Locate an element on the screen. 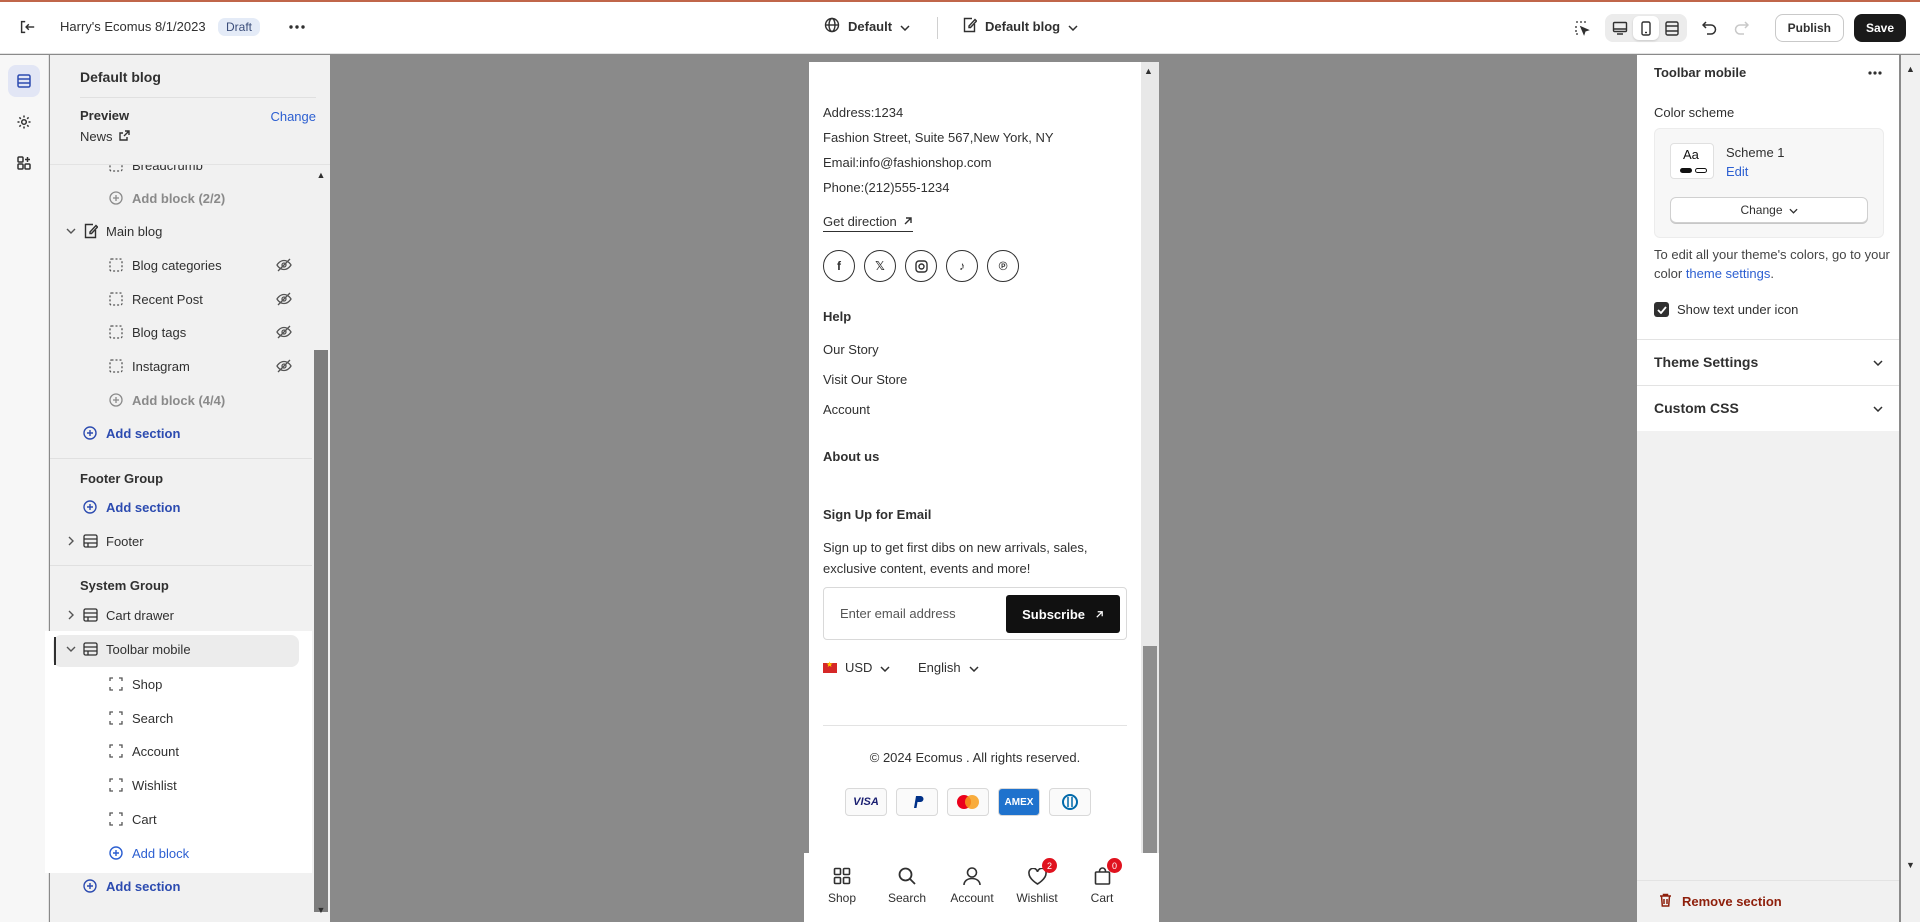 This screenshot has height=922, width=1920. fullscreen-view-icon is located at coordinates (1672, 28).